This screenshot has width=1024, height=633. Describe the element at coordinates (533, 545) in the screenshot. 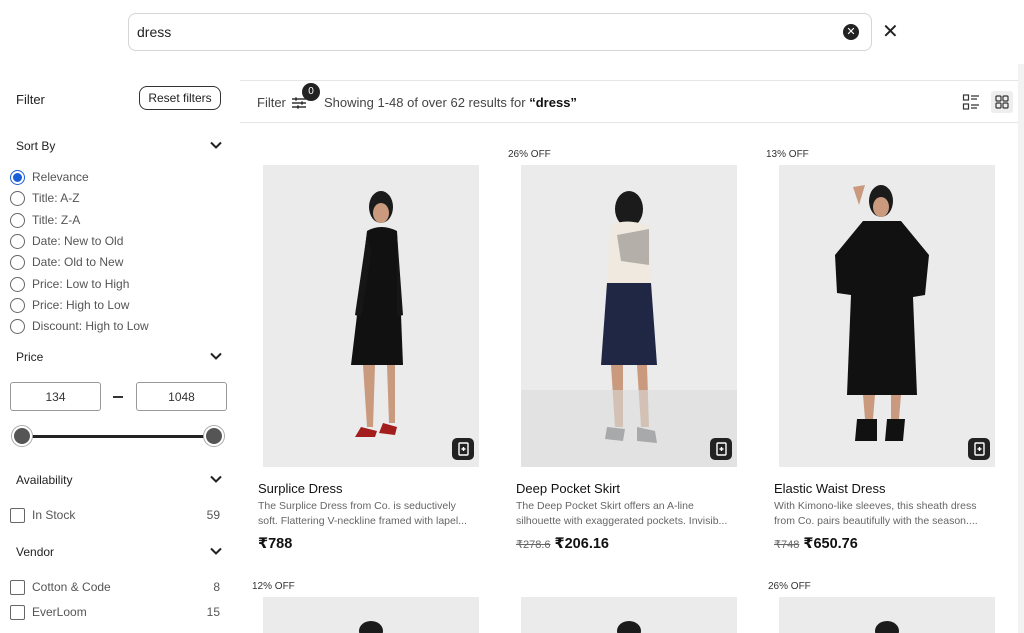

I see `original-price: ₹278.6` at that location.